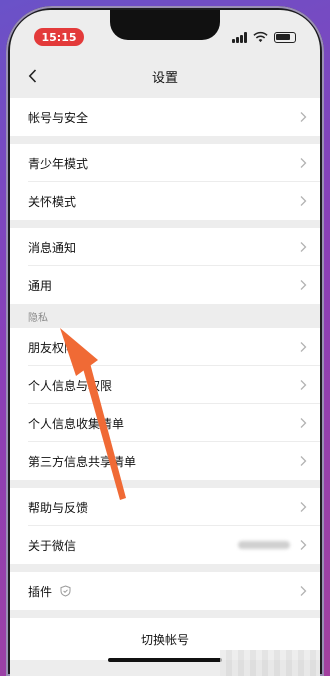  I want to click on chevron-left-icon, so click(32, 76).